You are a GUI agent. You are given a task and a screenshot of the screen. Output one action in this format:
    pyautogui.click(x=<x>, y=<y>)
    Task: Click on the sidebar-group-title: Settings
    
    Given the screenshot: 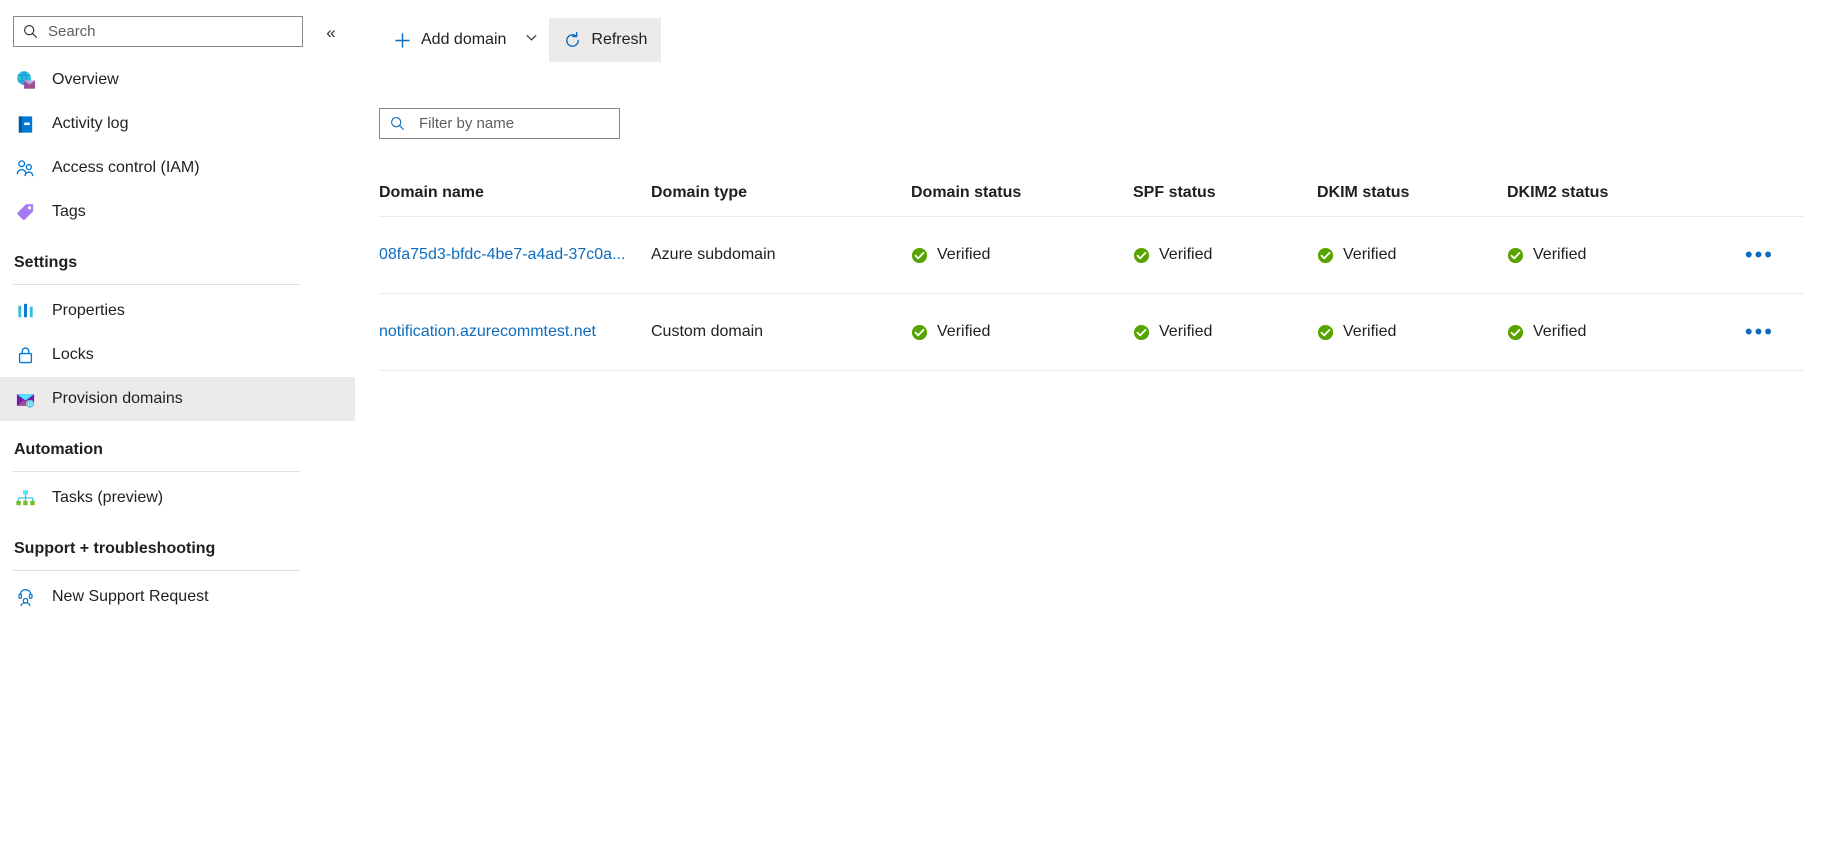 What is the action you would take?
    pyautogui.click(x=46, y=262)
    